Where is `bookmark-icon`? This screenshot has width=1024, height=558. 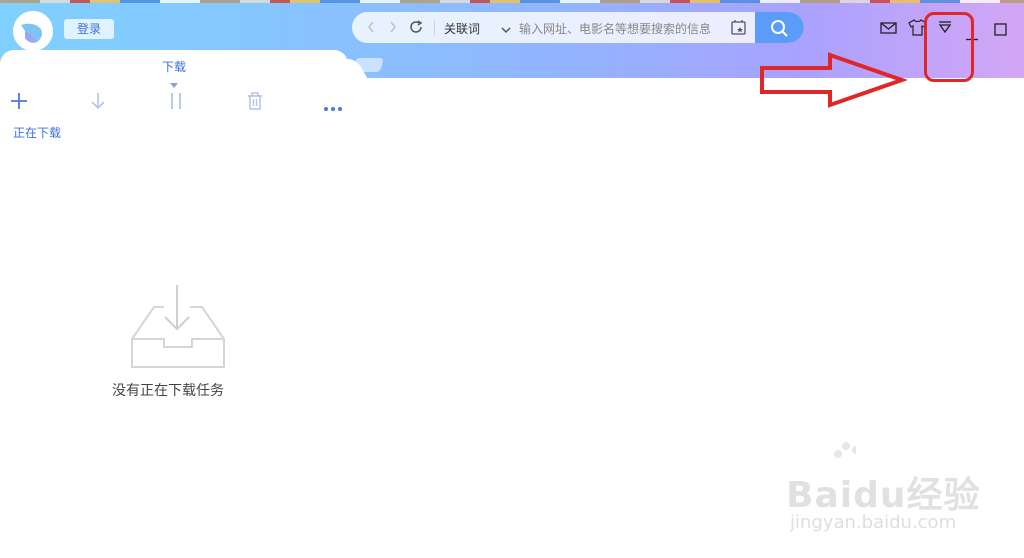
bookmark-icon is located at coordinates (739, 30).